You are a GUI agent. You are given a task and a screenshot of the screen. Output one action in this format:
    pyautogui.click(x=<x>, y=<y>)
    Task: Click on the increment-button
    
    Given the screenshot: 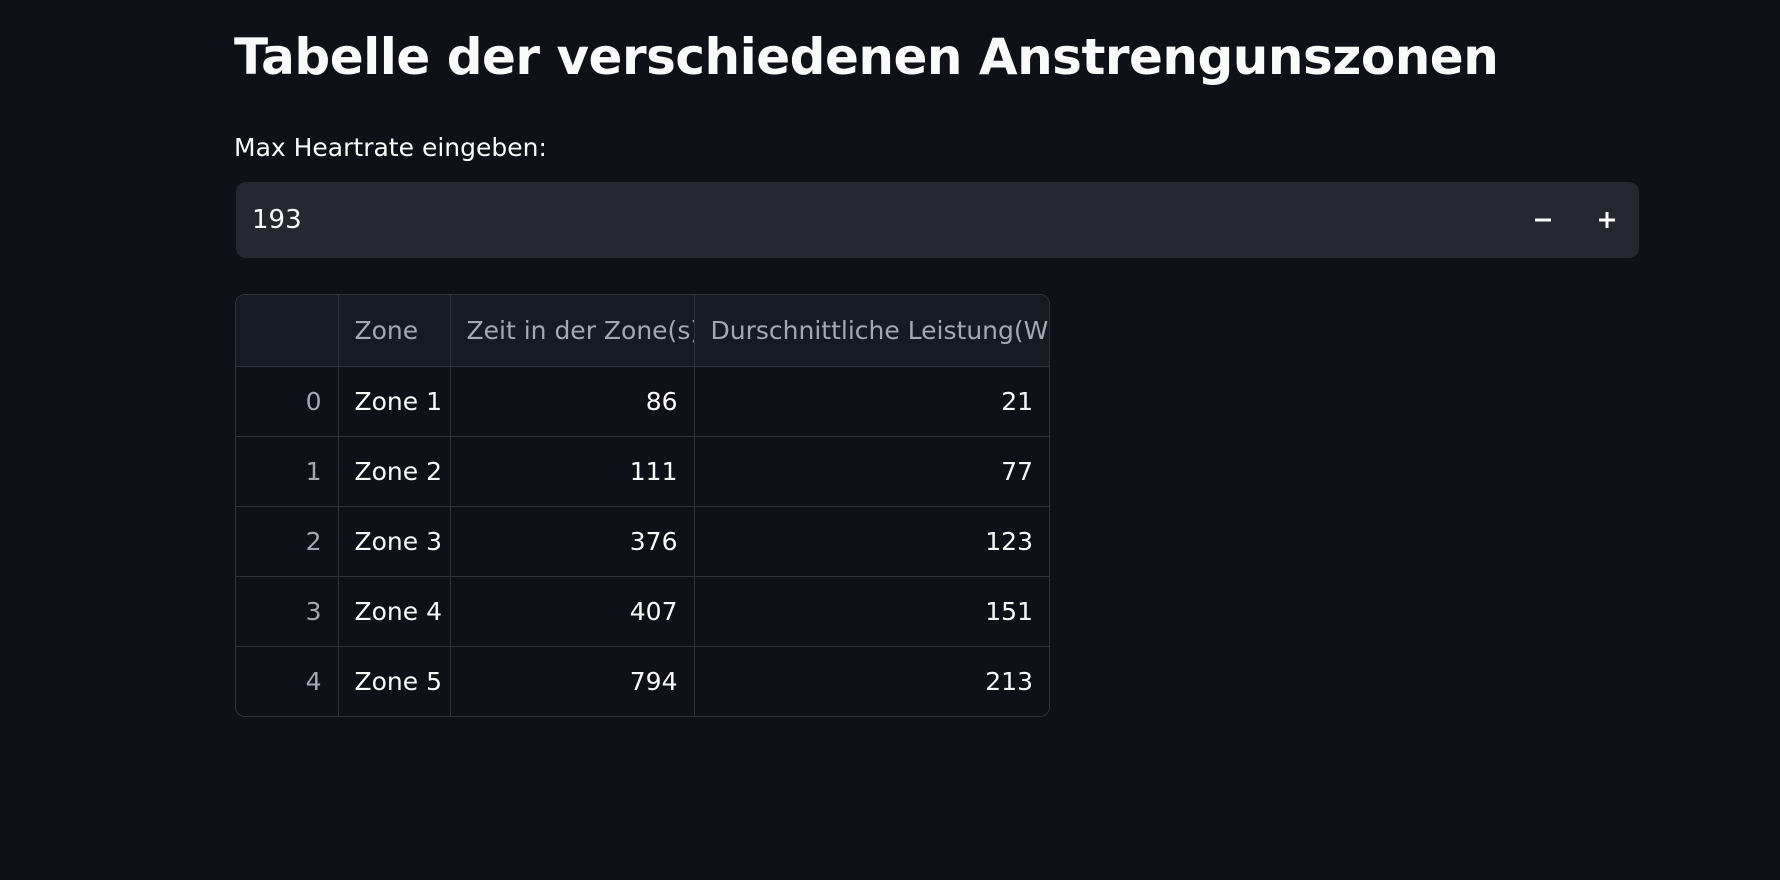 What is the action you would take?
    pyautogui.click(x=1607, y=220)
    